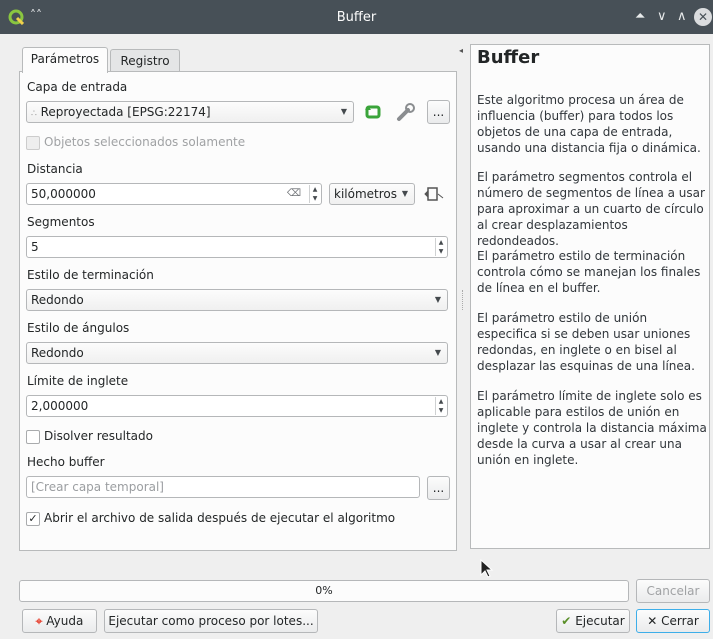 The image size is (713, 639). What do you see at coordinates (223, 487) in the screenshot?
I see `output-field: [Crear capa temporal]` at bounding box center [223, 487].